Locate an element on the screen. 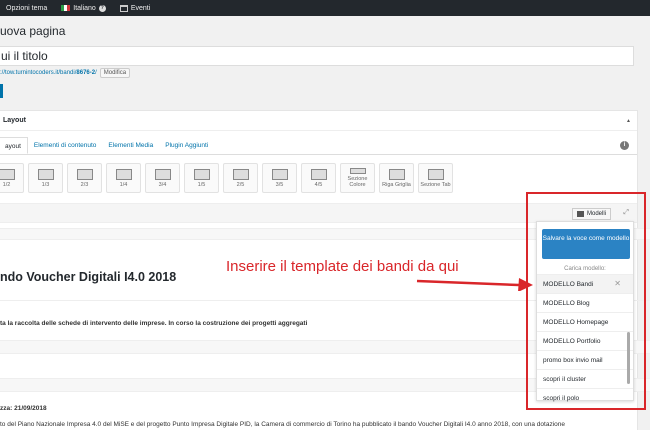 The image size is (650, 430). template-item: scopri il polo is located at coordinates (585, 397).